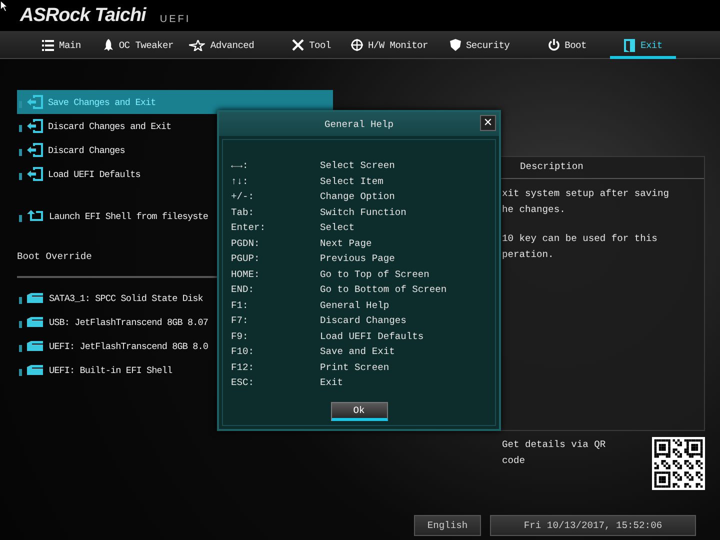 The width and height of the screenshot is (720, 540). Describe the element at coordinates (243, 383) in the screenshot. I see `key-label: ESC:` at that location.